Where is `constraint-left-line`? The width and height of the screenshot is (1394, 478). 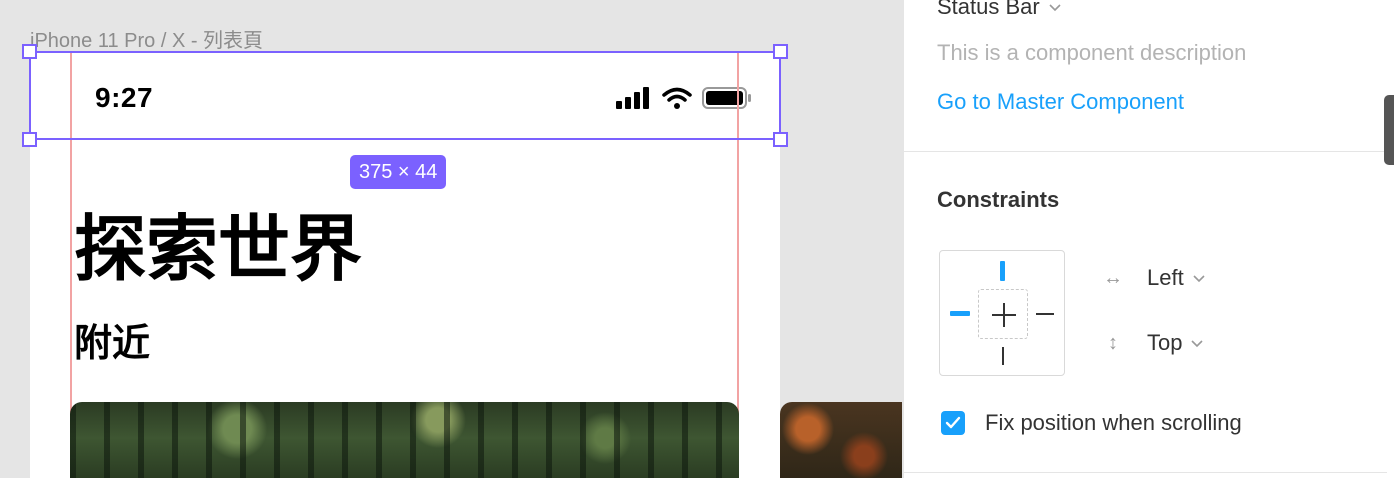
constraint-left-line is located at coordinates (960, 313).